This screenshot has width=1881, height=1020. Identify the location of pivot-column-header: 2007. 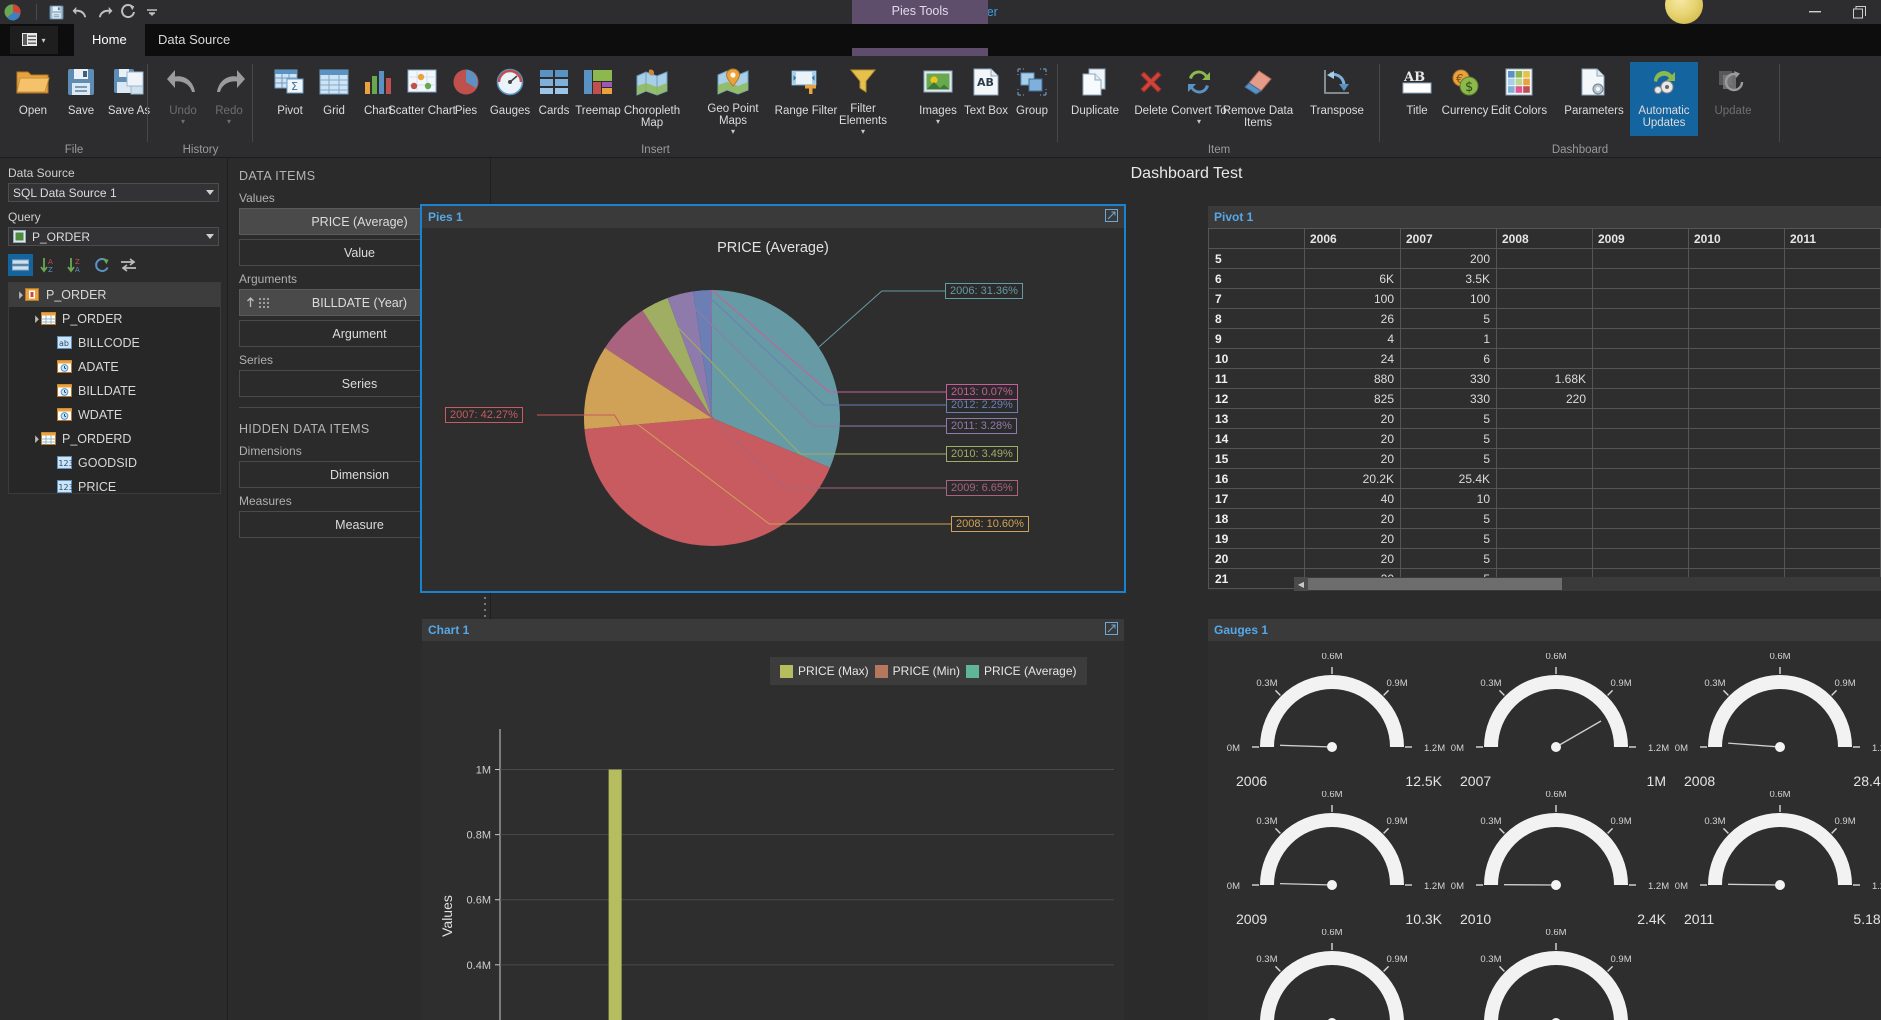
(1448, 238).